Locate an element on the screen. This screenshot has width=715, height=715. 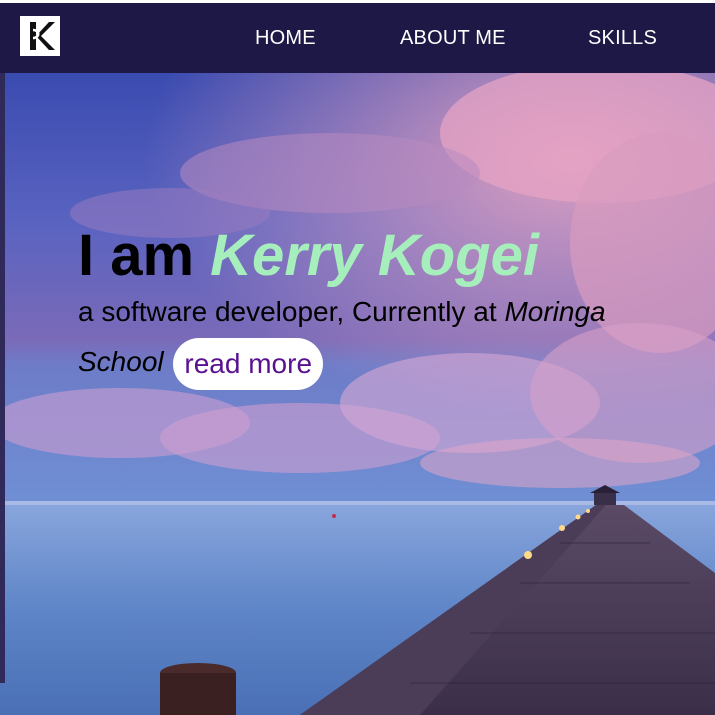
read-more-button: read more is located at coordinates (248, 363).